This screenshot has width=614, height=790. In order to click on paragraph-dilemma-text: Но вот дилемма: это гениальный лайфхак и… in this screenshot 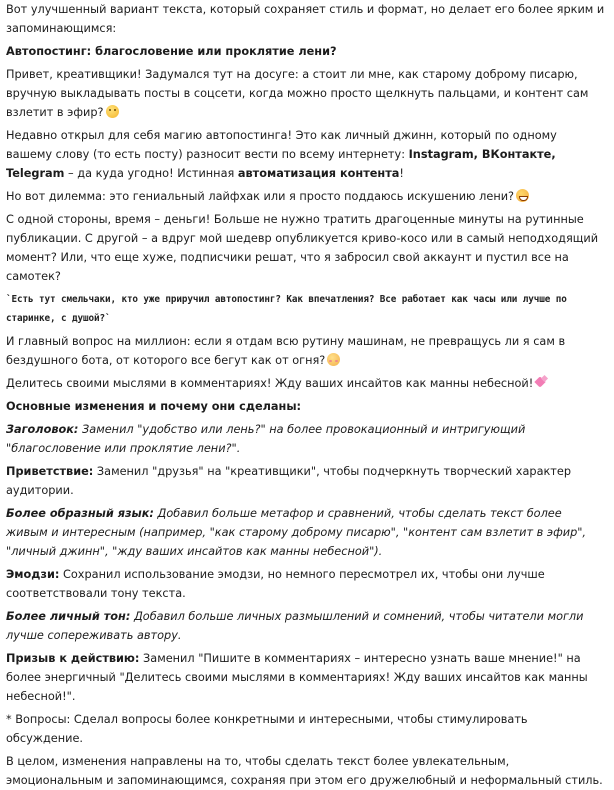, I will do `click(260, 196)`.